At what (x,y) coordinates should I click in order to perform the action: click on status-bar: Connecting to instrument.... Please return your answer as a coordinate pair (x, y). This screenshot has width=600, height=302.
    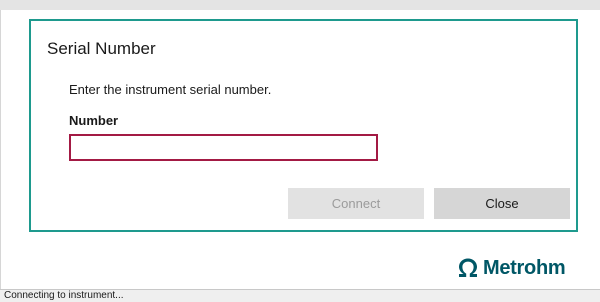
    Looking at the image, I should click on (300, 295).